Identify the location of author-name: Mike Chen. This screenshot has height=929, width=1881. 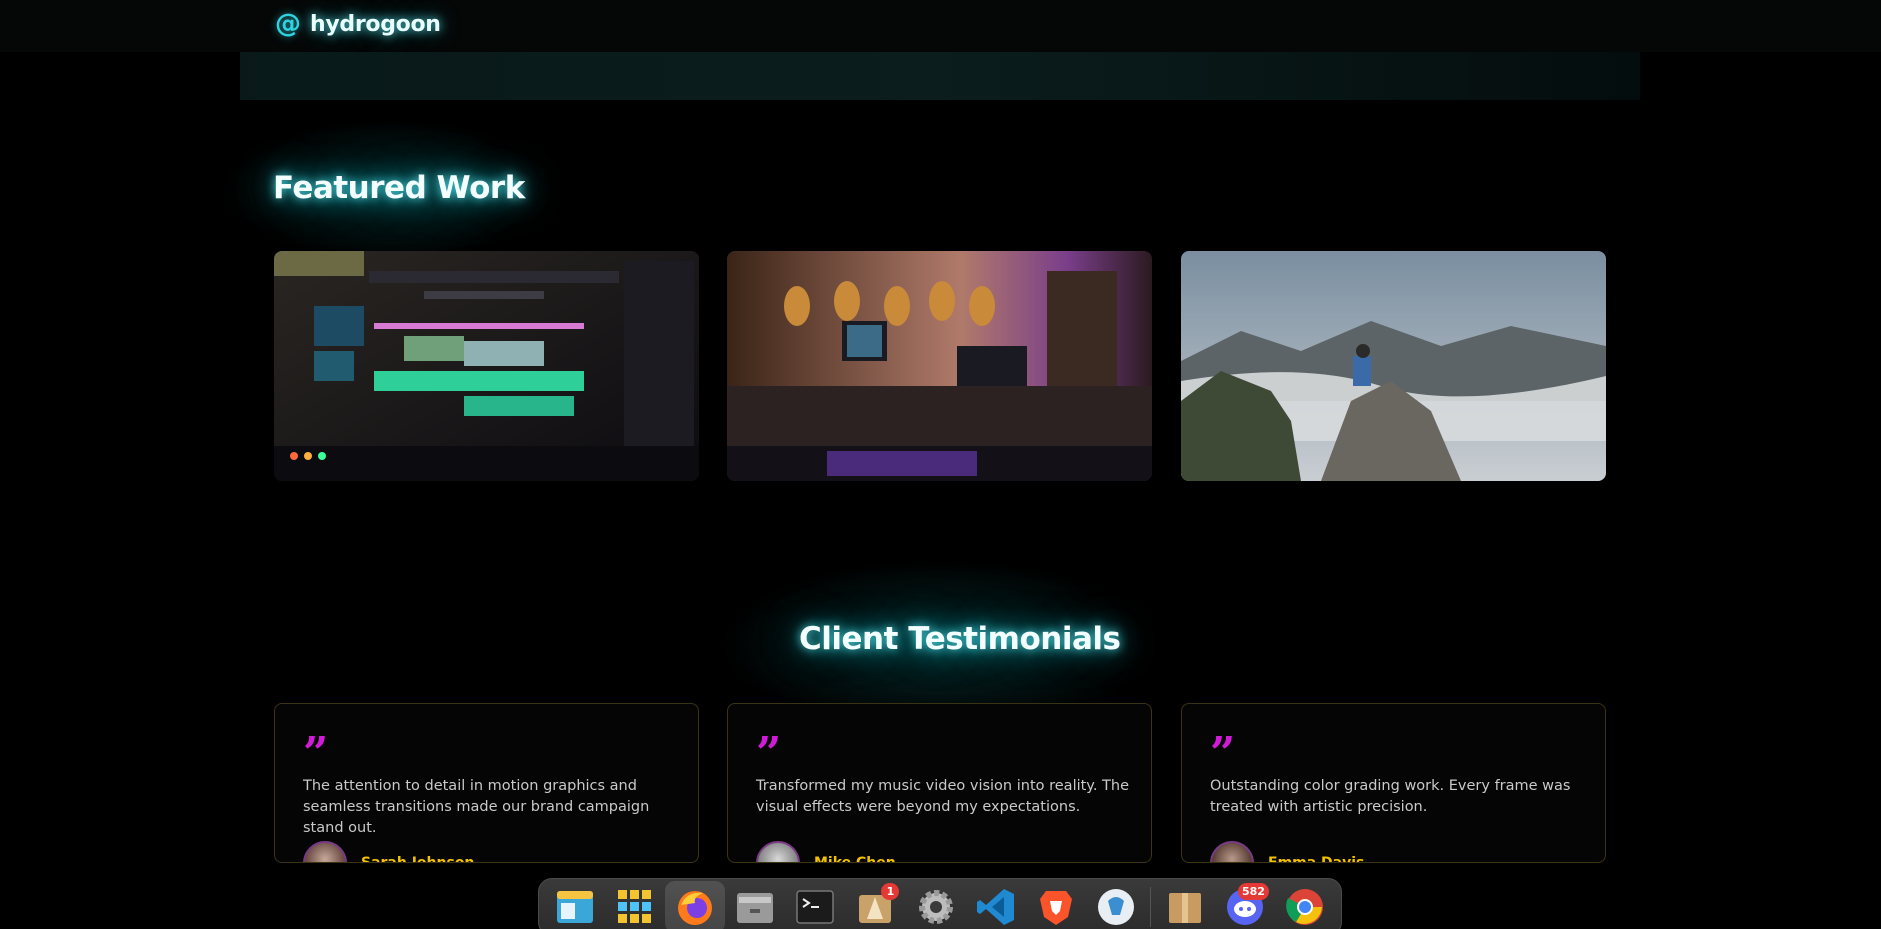
(855, 859).